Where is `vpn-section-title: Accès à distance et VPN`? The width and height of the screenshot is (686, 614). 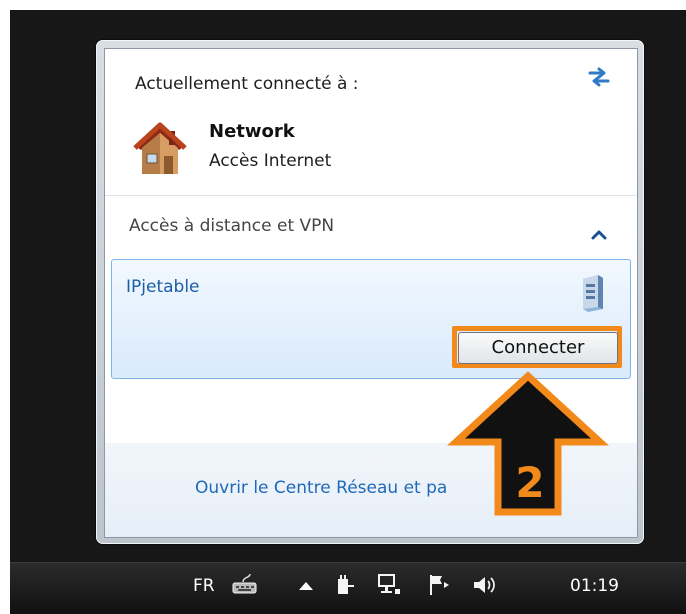
vpn-section-title: Accès à distance et VPN is located at coordinates (232, 226).